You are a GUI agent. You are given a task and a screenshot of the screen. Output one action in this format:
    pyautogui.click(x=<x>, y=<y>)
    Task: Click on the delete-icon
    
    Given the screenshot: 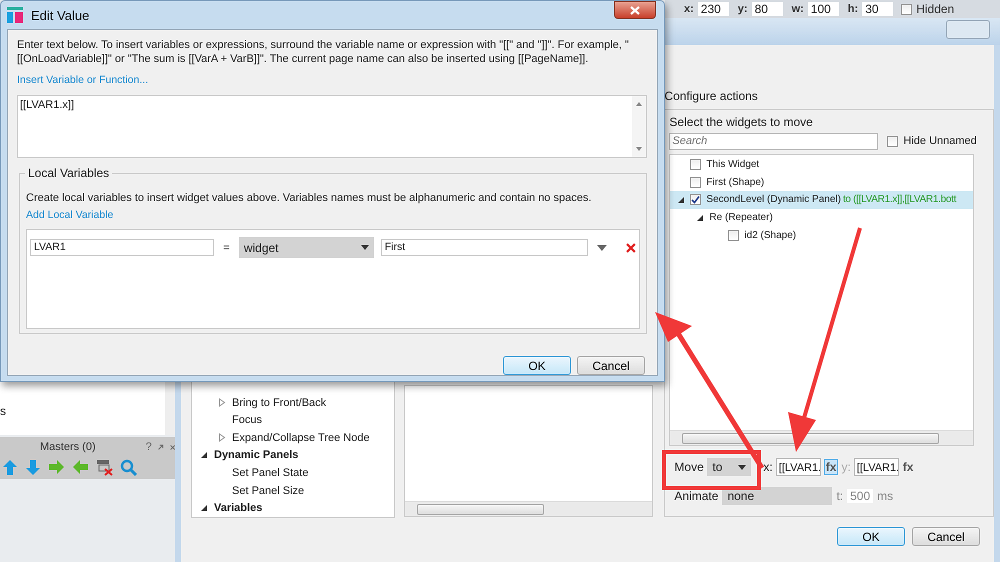 What is the action you would take?
    pyautogui.click(x=631, y=247)
    